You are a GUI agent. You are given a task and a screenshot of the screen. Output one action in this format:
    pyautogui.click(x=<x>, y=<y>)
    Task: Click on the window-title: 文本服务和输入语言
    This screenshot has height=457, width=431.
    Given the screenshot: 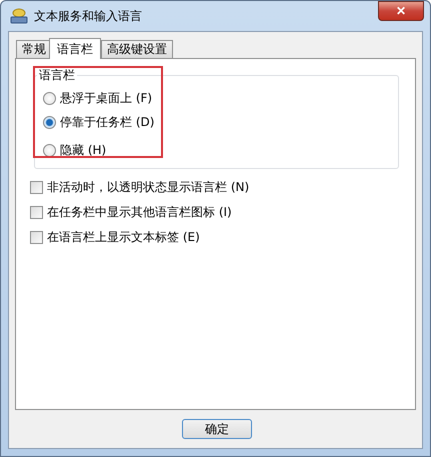 What is the action you would take?
    pyautogui.click(x=88, y=16)
    